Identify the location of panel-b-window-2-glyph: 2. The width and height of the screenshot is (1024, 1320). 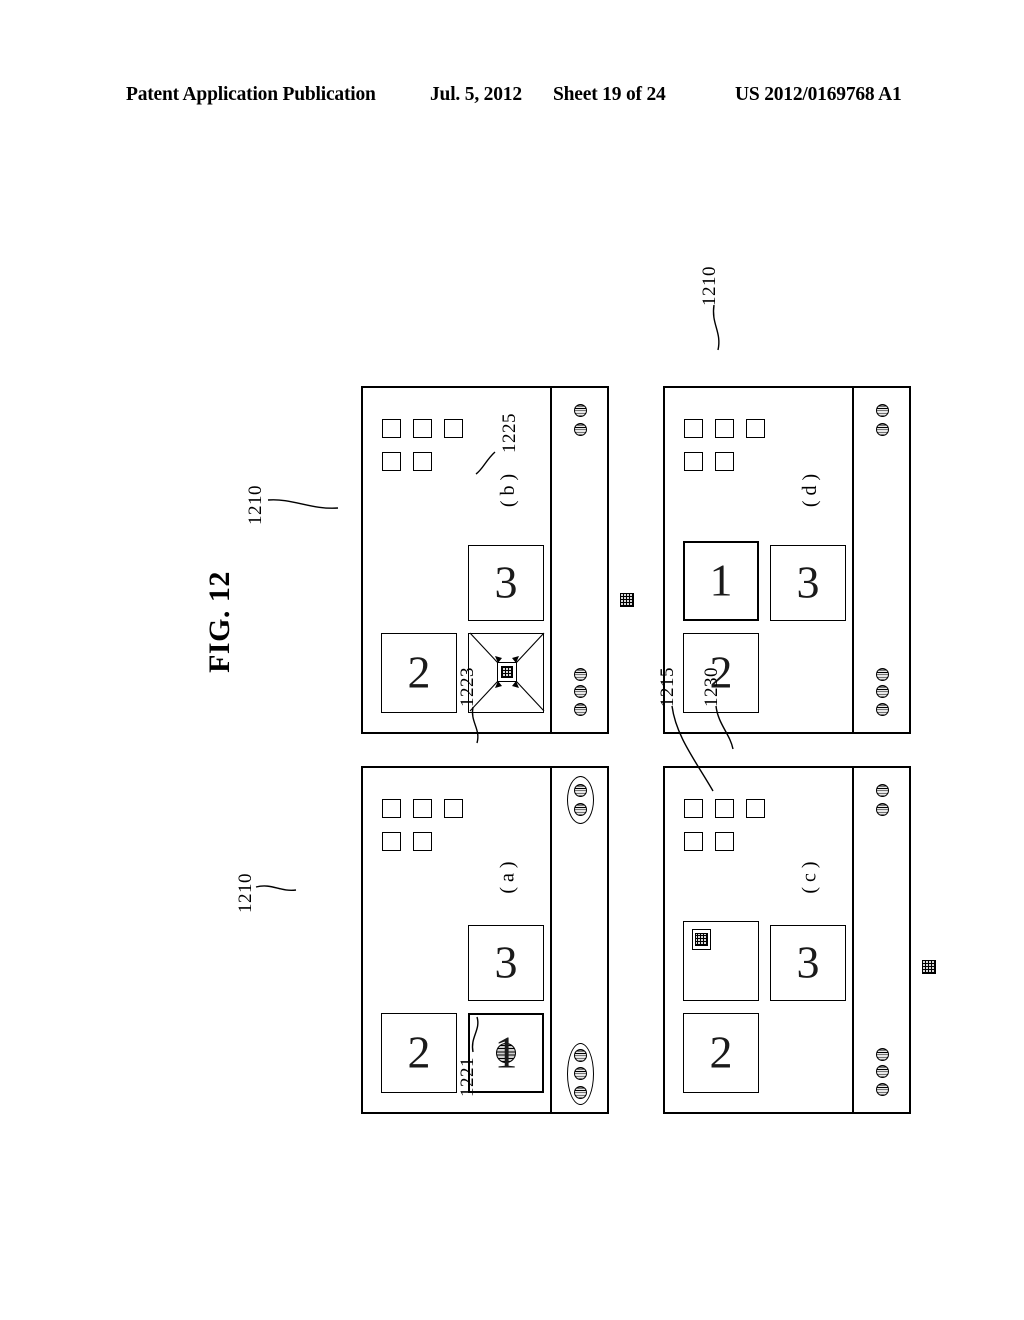
(419, 672).